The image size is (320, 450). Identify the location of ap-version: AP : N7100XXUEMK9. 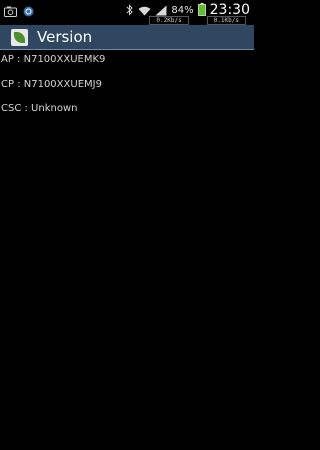
(53, 59).